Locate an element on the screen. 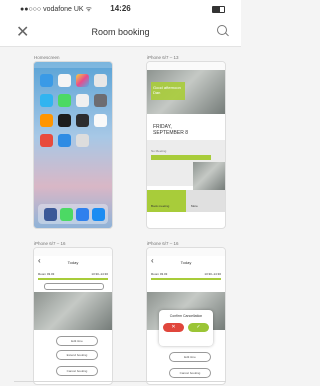 The height and width of the screenshot is (386, 320). dialog-title: Confirm Cancellation is located at coordinates (186, 316).